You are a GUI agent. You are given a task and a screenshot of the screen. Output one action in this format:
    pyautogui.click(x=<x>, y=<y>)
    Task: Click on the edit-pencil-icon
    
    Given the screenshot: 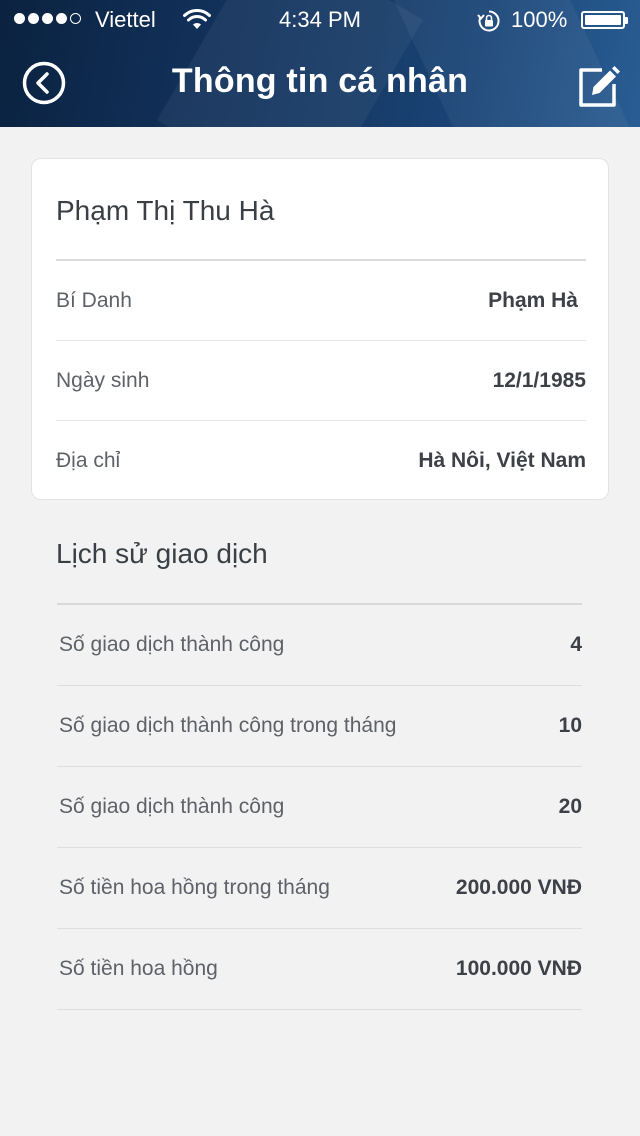 What is the action you would take?
    pyautogui.click(x=599, y=86)
    